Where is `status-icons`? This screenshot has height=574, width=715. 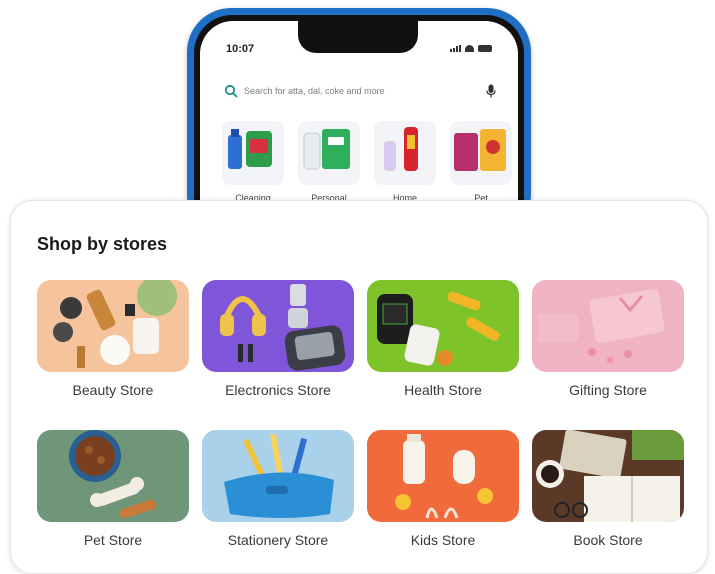
status-icons is located at coordinates (471, 48).